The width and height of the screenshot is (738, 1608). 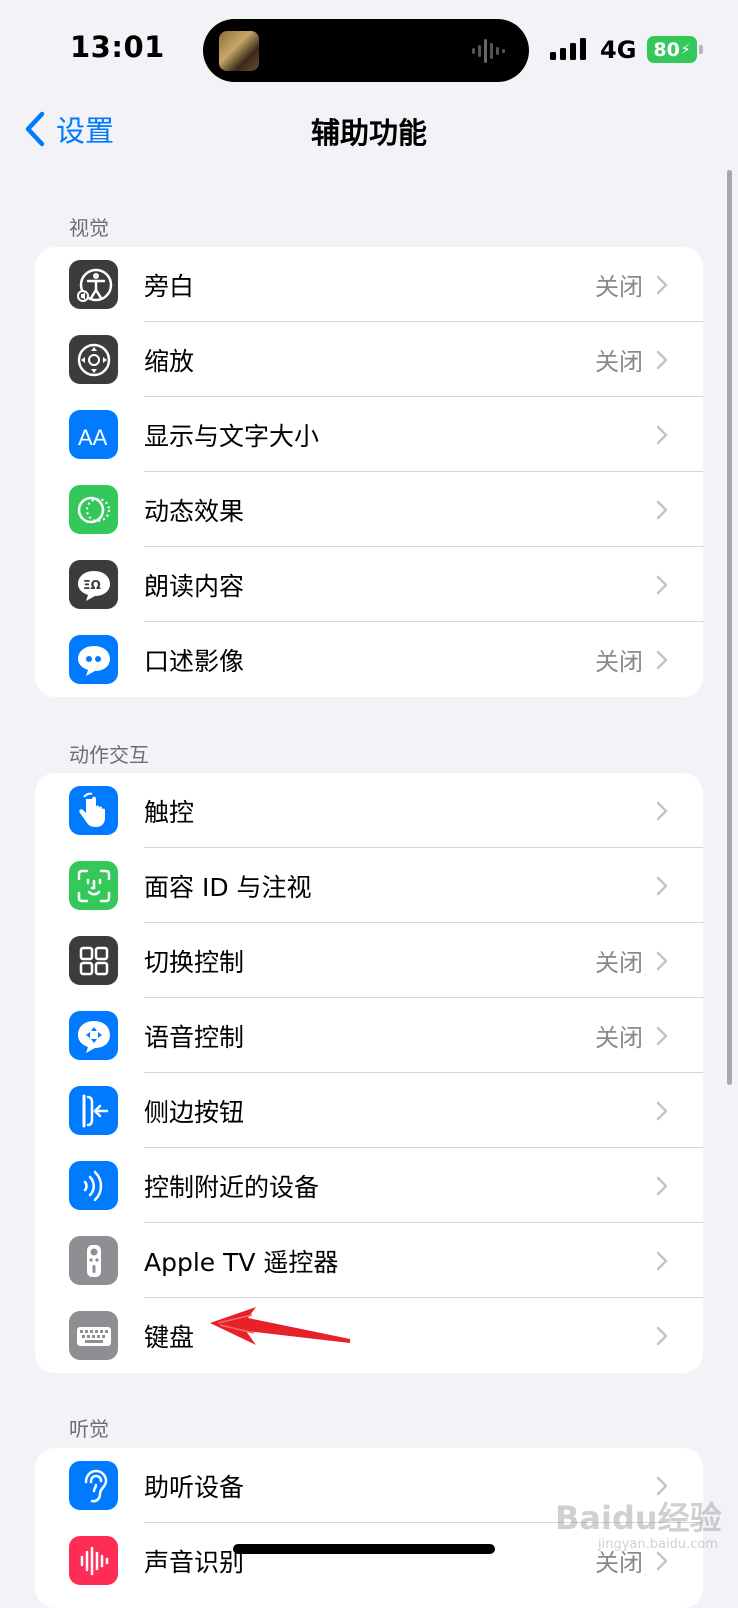 What do you see at coordinates (93, 1110) in the screenshot?
I see `side-button-icon` at bounding box center [93, 1110].